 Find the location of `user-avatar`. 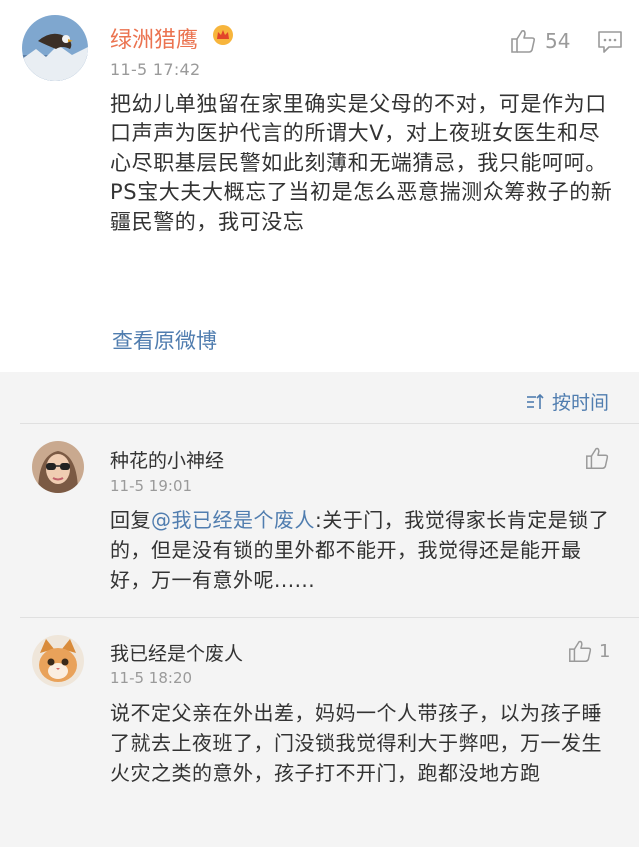

user-avatar is located at coordinates (55, 48).